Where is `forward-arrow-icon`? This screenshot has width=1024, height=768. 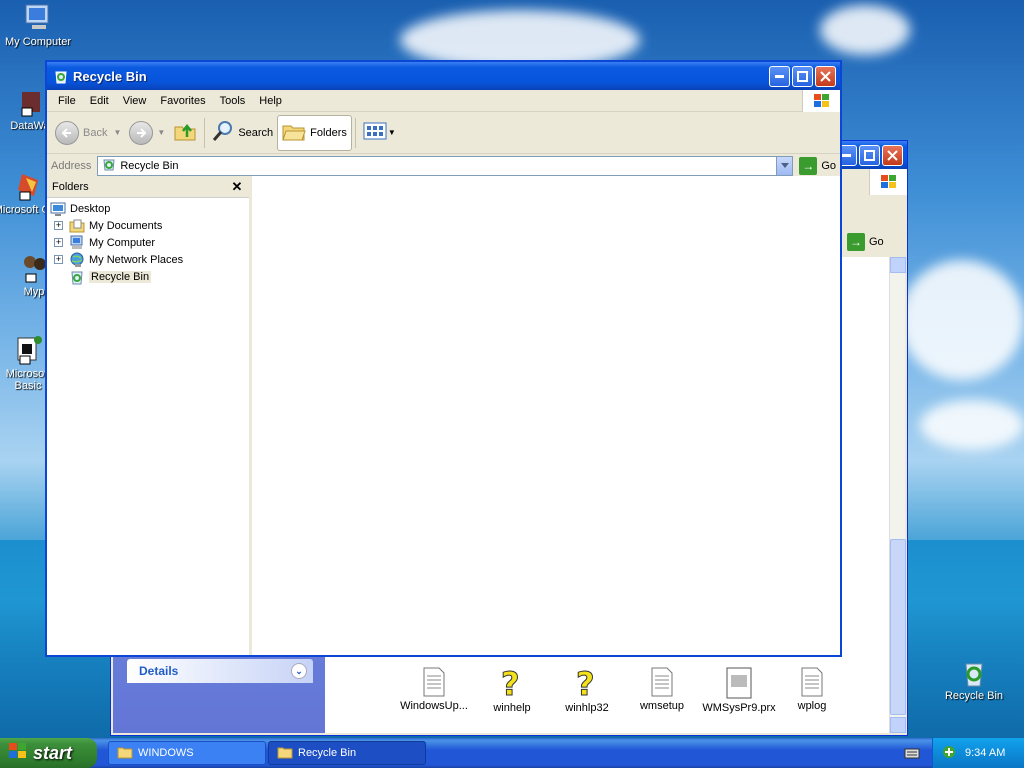
forward-arrow-icon is located at coordinates (141, 132).